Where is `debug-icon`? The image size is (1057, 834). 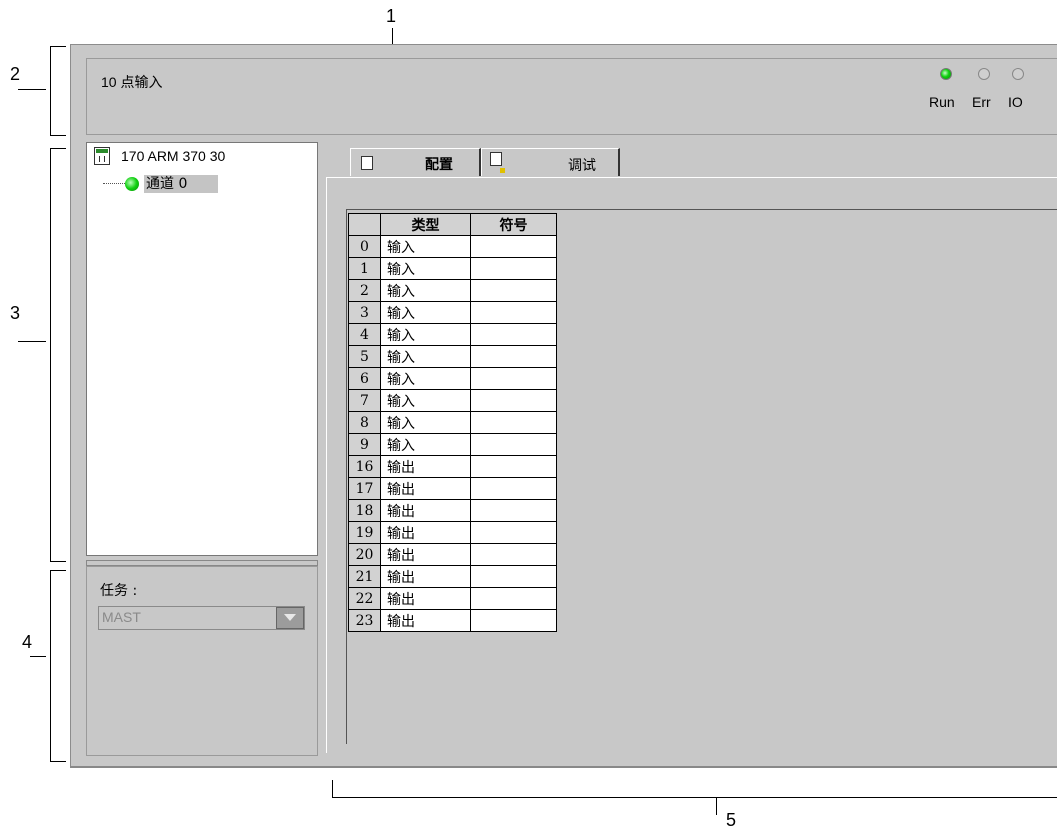
debug-icon is located at coordinates (496, 159).